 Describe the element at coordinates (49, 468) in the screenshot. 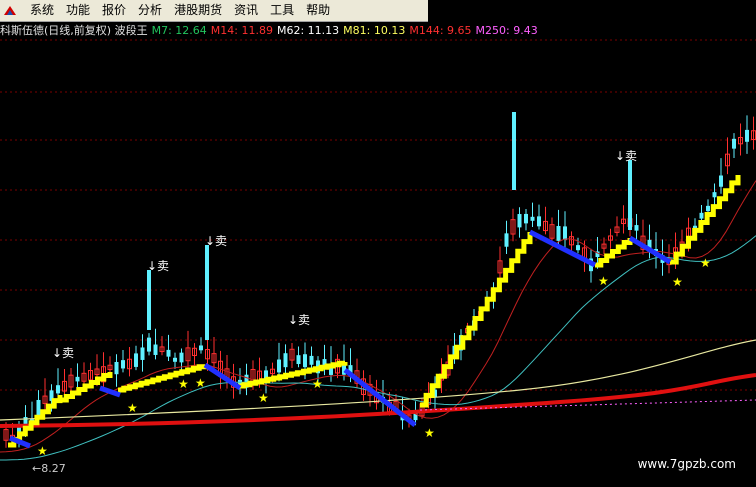

I see `low-price-label: ←8.27` at that location.